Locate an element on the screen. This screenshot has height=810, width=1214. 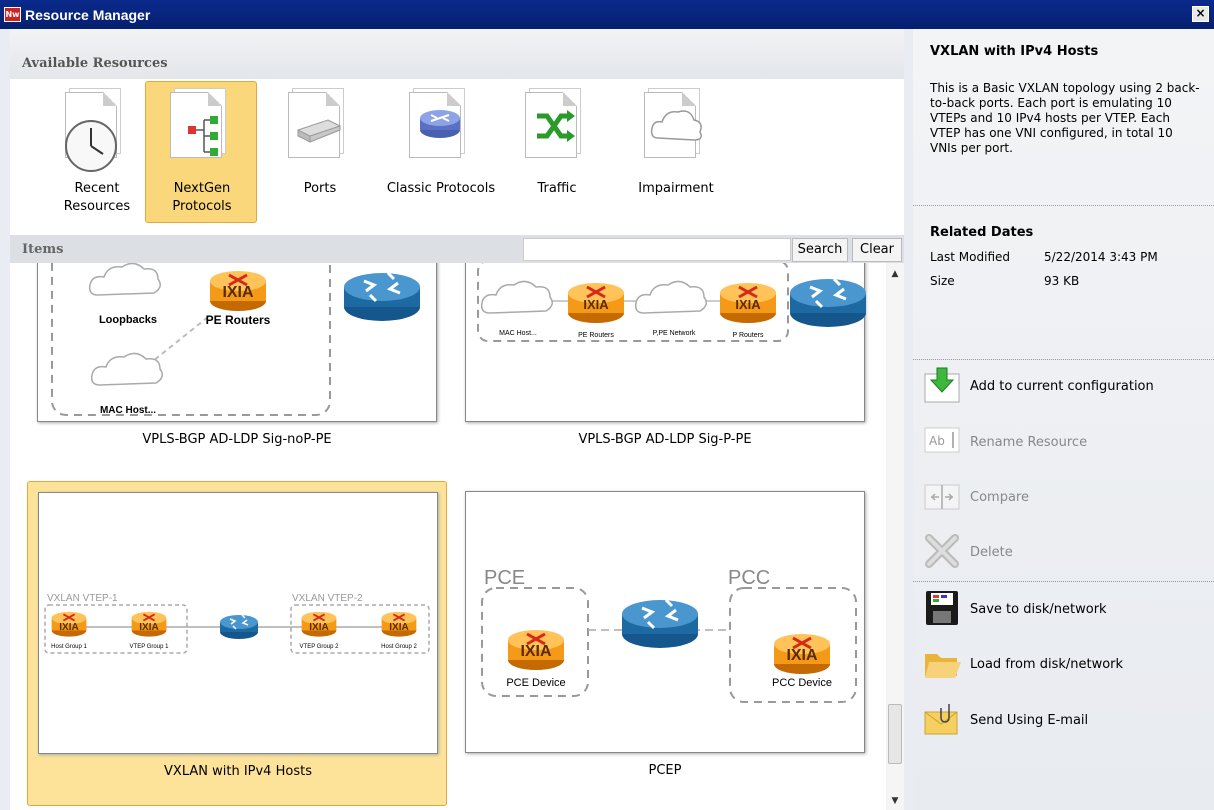
traffic-arrows-icon is located at coordinates (556, 126).